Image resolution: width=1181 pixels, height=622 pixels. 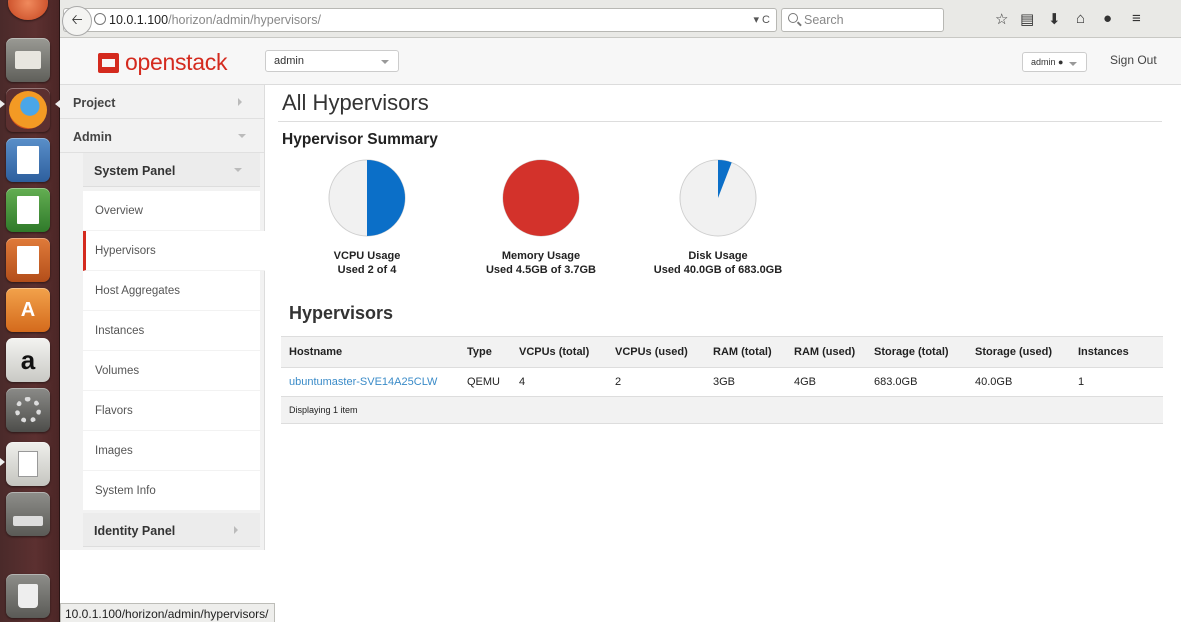 I want to click on table-footer-row: Displaying 1 item, so click(x=722, y=410).